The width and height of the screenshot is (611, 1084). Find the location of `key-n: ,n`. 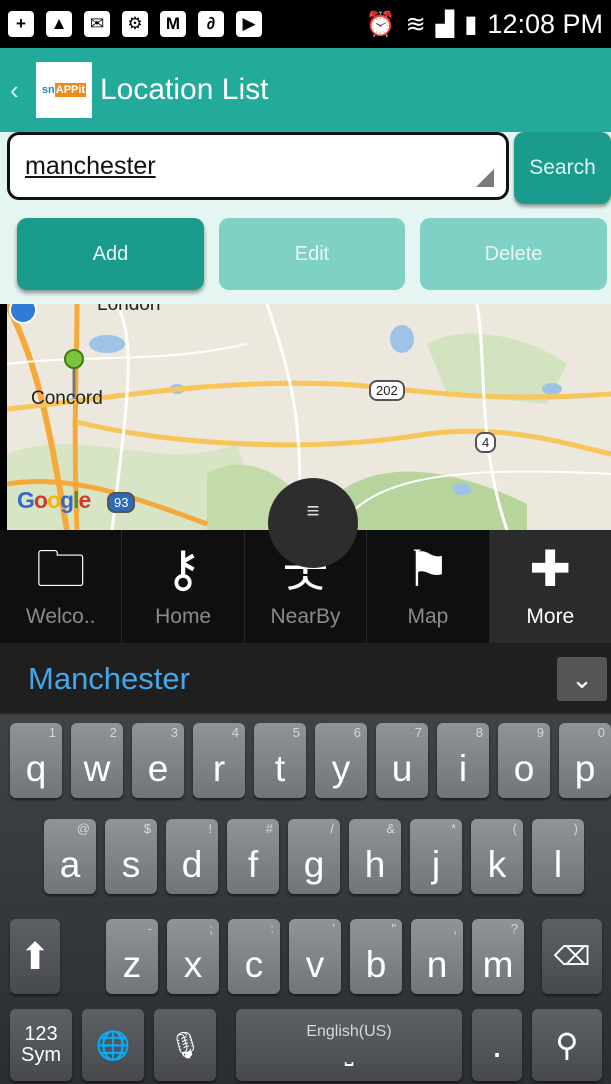

key-n: ,n is located at coordinates (437, 956).